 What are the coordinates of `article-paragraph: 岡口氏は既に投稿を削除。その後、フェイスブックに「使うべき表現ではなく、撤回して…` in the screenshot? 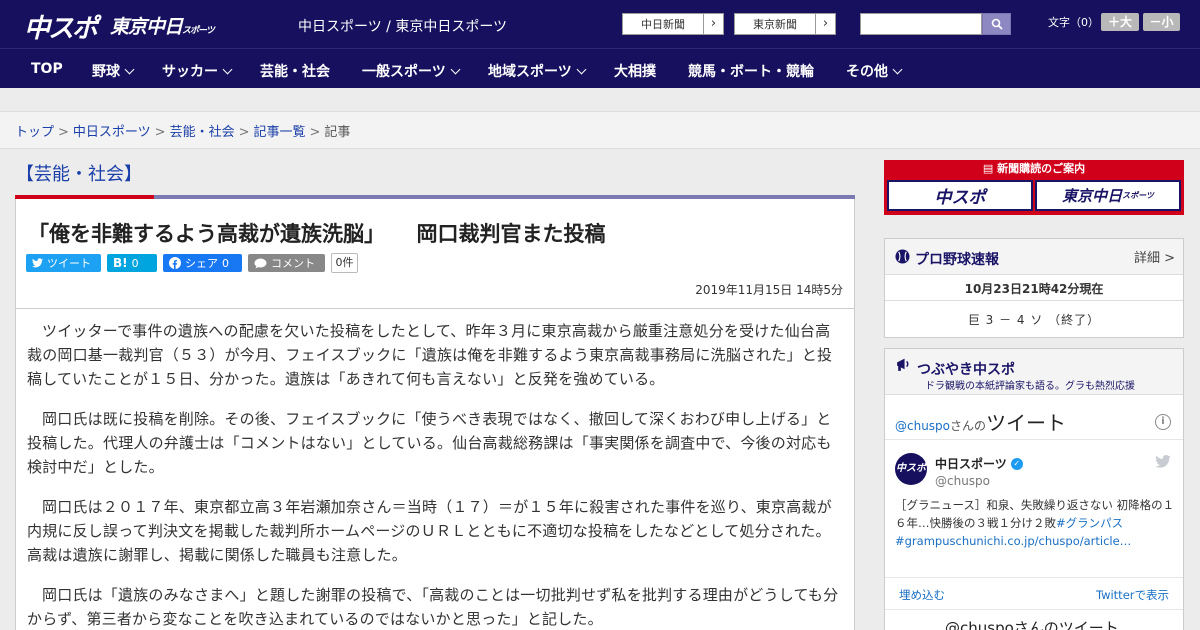 It's located at (429, 443).